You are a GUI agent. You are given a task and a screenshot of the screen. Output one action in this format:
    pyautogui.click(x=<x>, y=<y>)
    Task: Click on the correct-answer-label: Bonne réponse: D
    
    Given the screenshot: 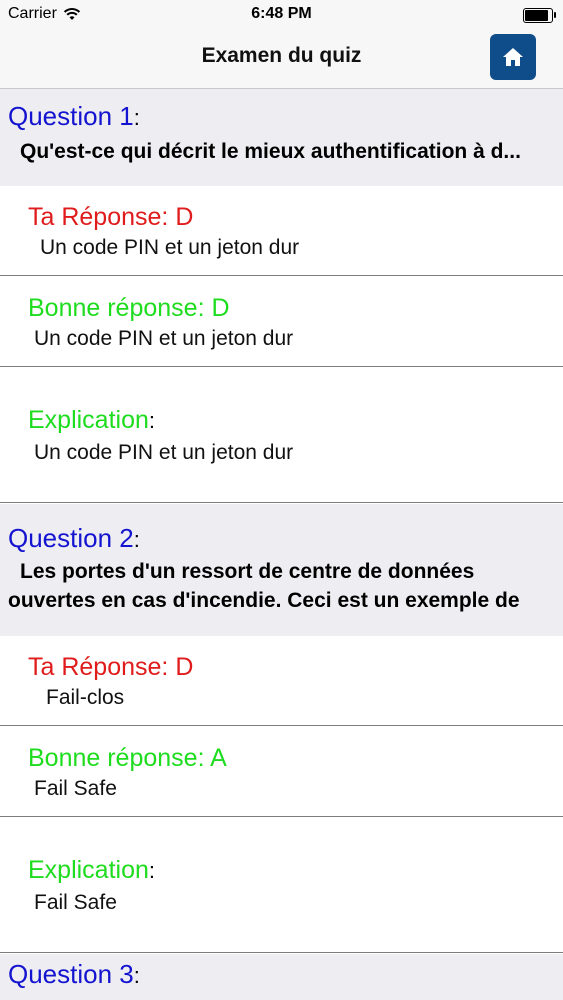 What is the action you would take?
    pyautogui.click(x=129, y=308)
    